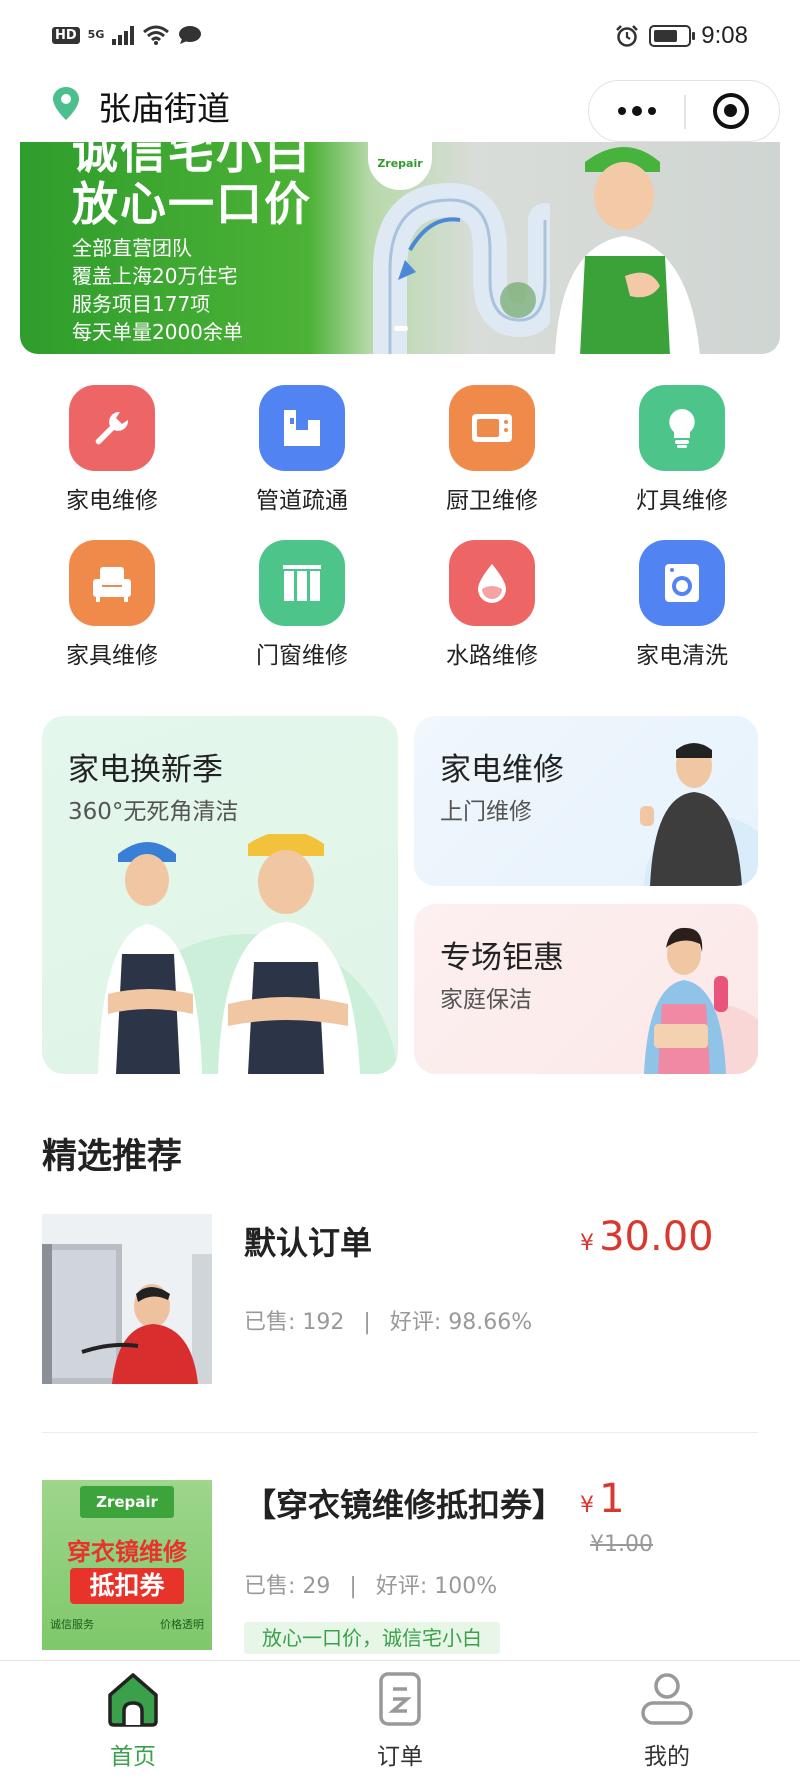 This screenshot has height=1778, width=800. Describe the element at coordinates (127, 1502) in the screenshot. I see `coupon-logo: Zrepair` at that location.